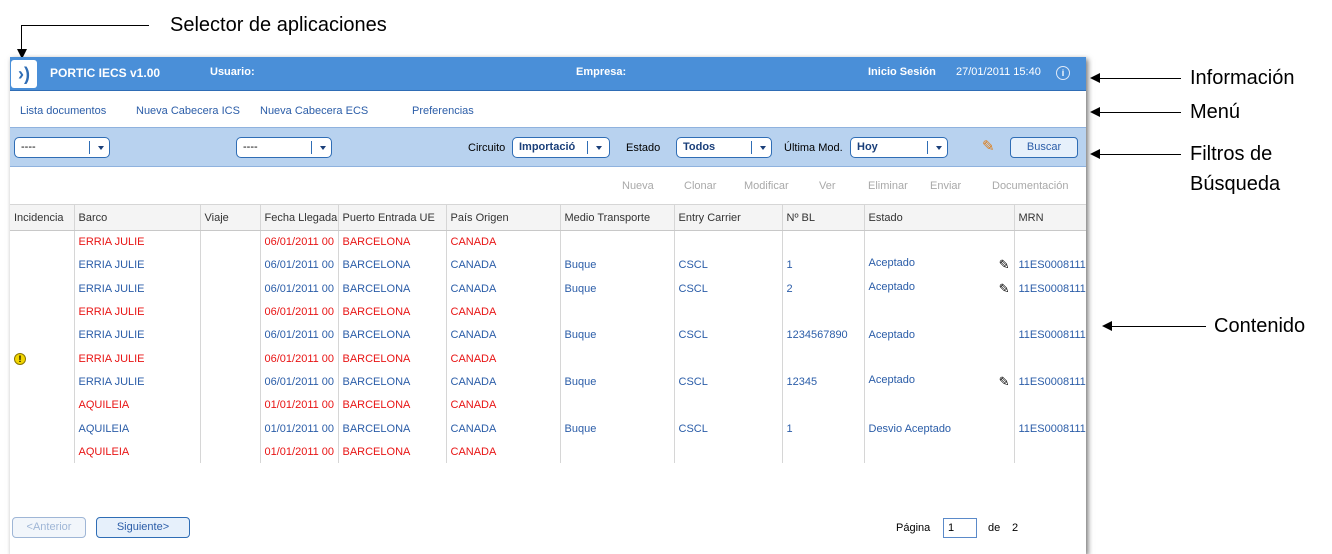 The width and height of the screenshot is (1332, 554). Describe the element at coordinates (724, 147) in the screenshot. I see `estado-select: Todos` at that location.